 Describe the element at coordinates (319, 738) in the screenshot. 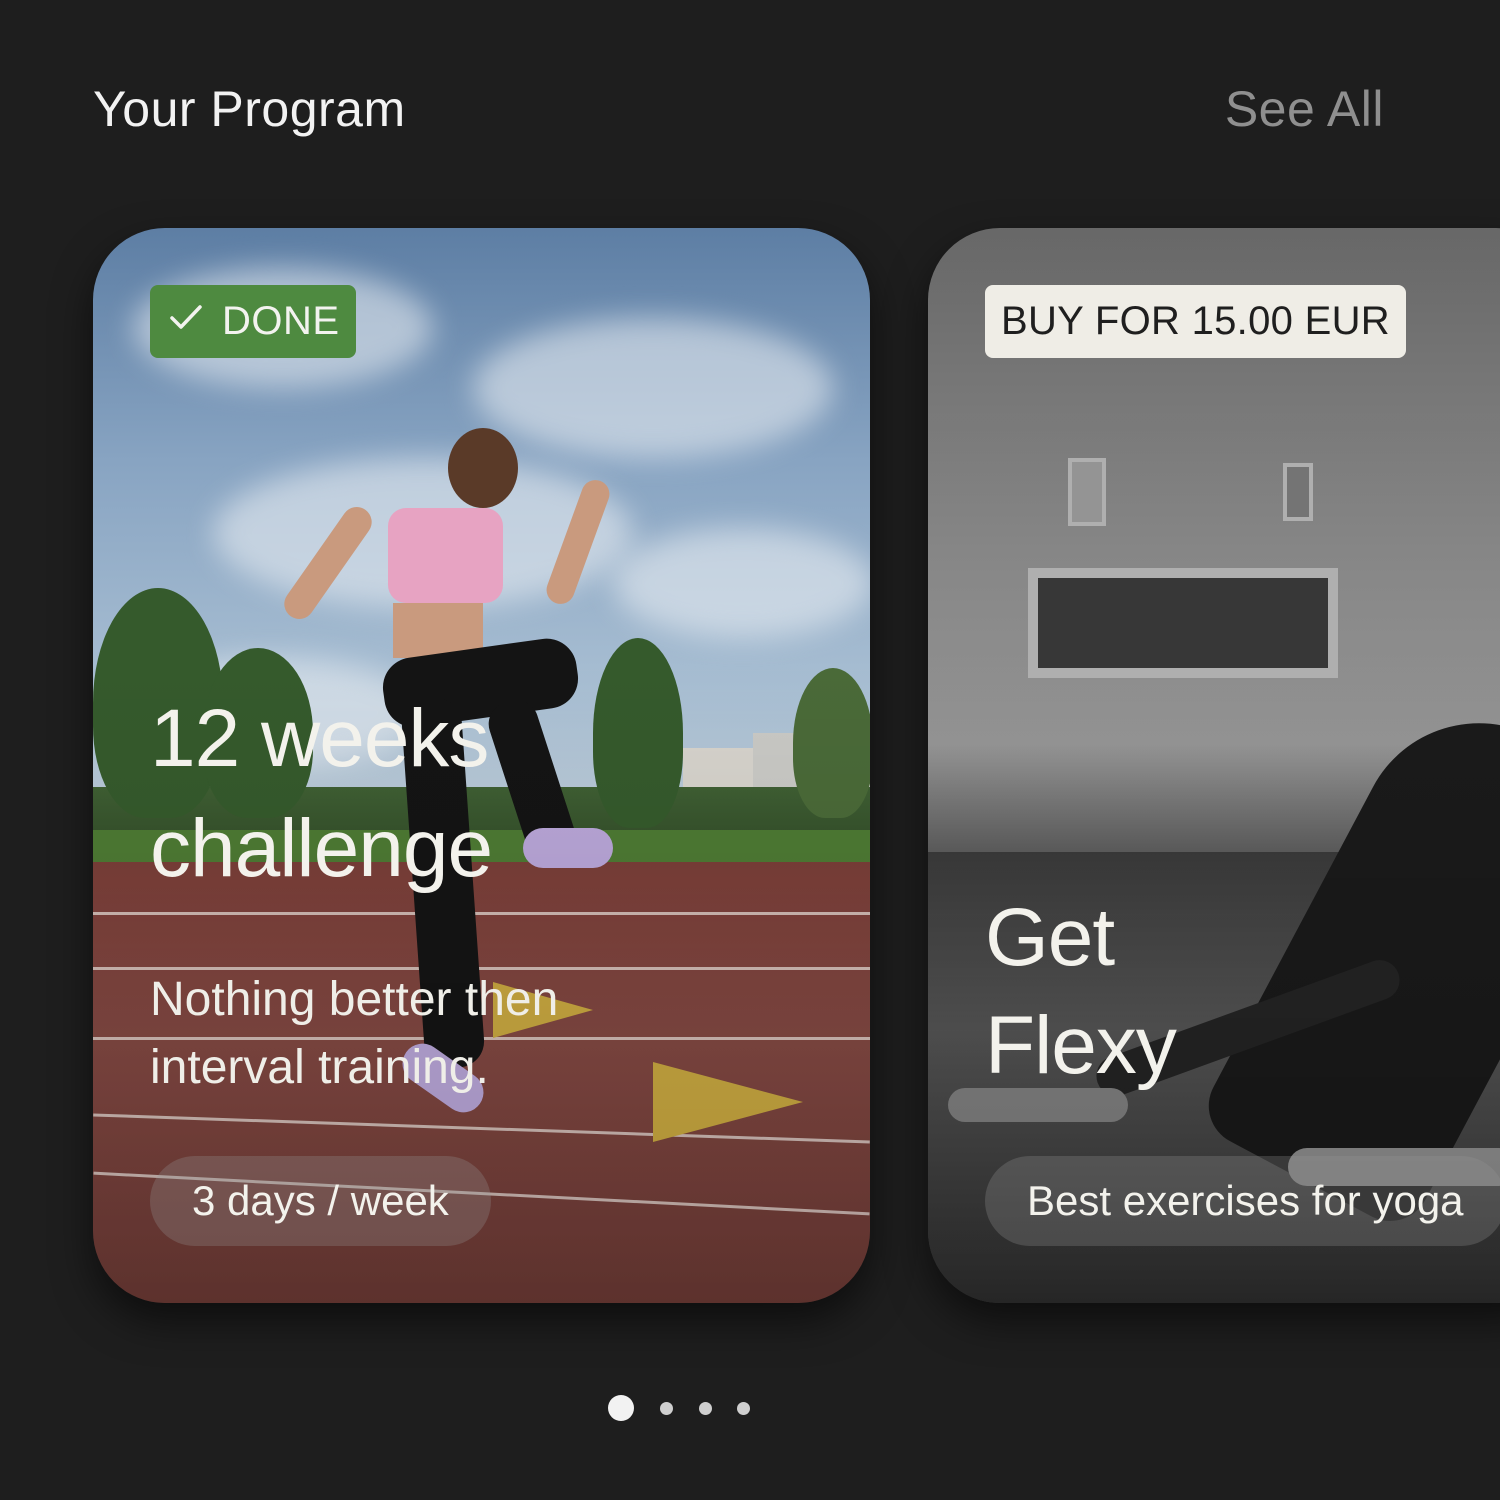

I see `card-title-line1: 12 weeks` at that location.